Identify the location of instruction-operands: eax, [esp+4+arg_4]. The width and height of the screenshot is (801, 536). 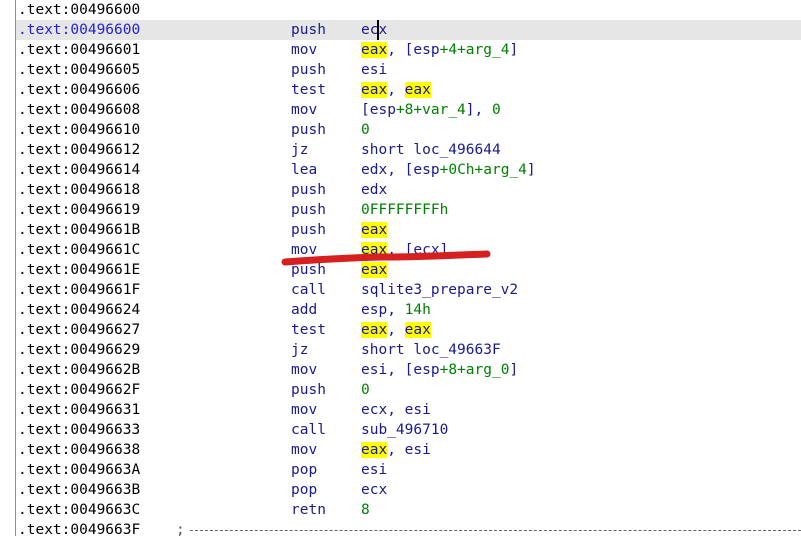
(439, 50).